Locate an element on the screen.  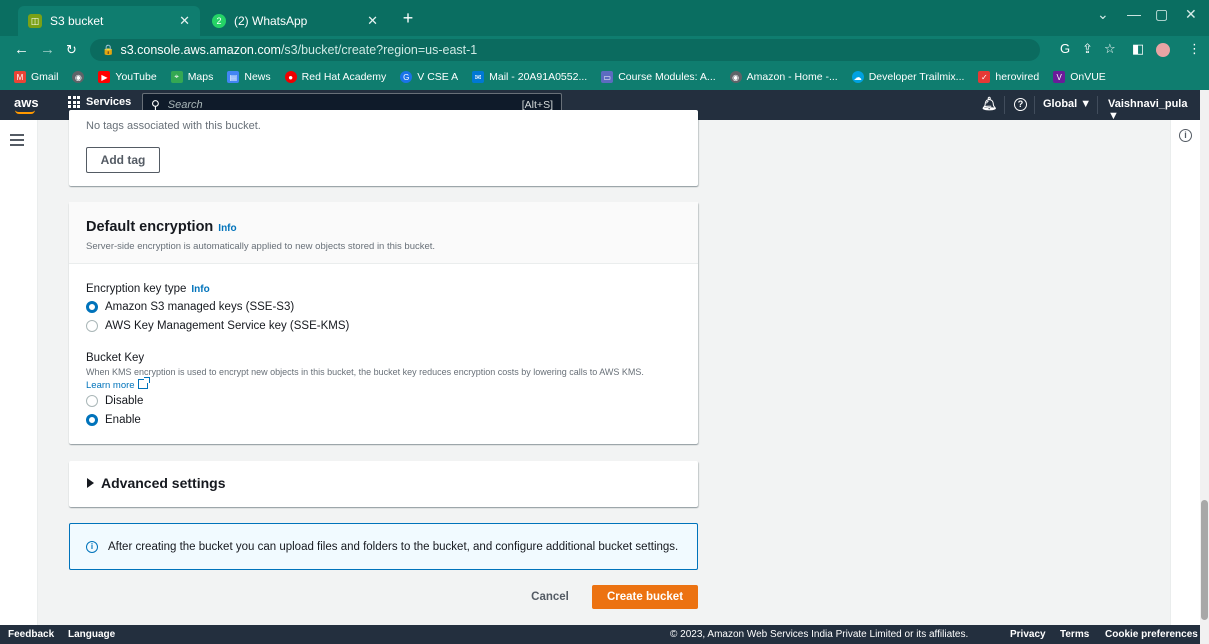
advanced-settings-expander: Advanced settings is located at coordinates (383, 484).